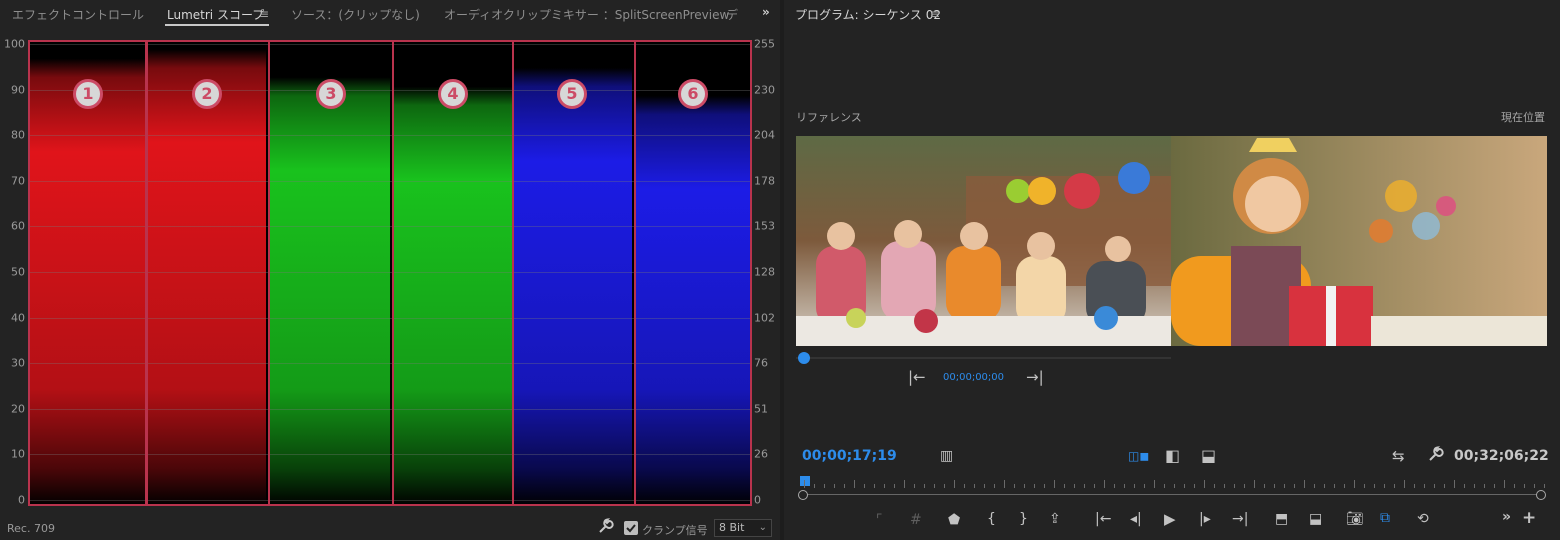 The height and width of the screenshot is (540, 1560). Describe the element at coordinates (916, 520) in the screenshot. I see `grid-icon: #` at that location.